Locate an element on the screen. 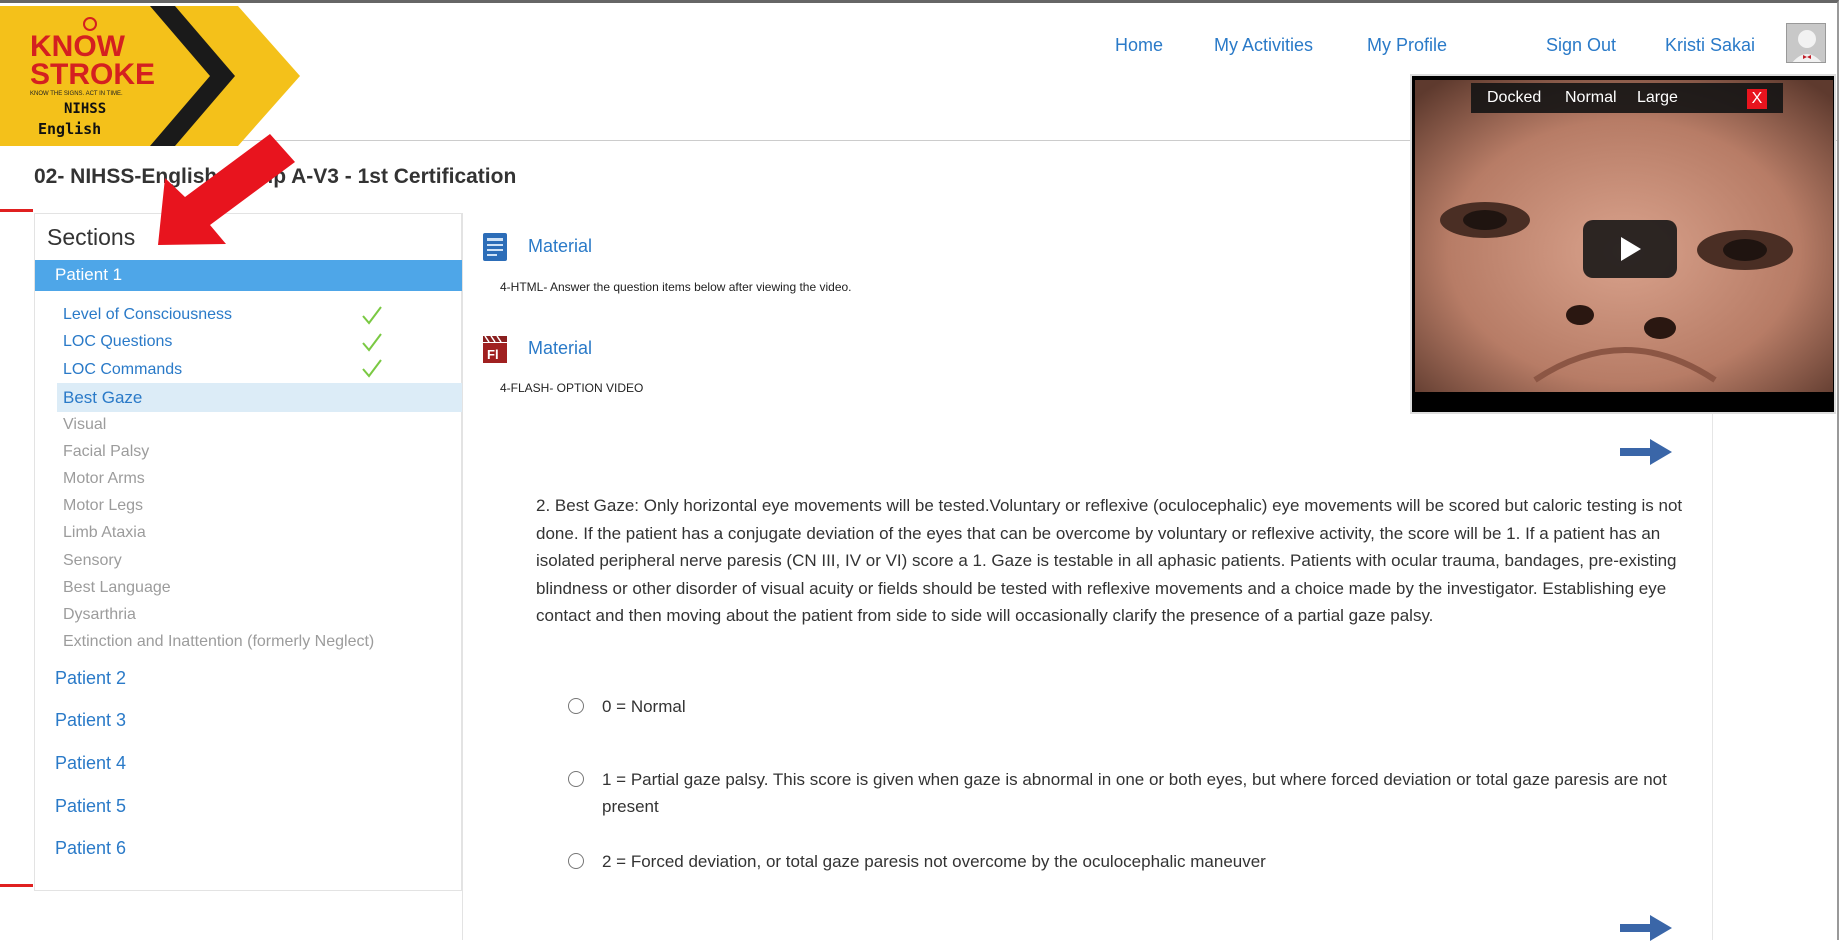 This screenshot has height=943, width=1839. play-button is located at coordinates (1630, 249).